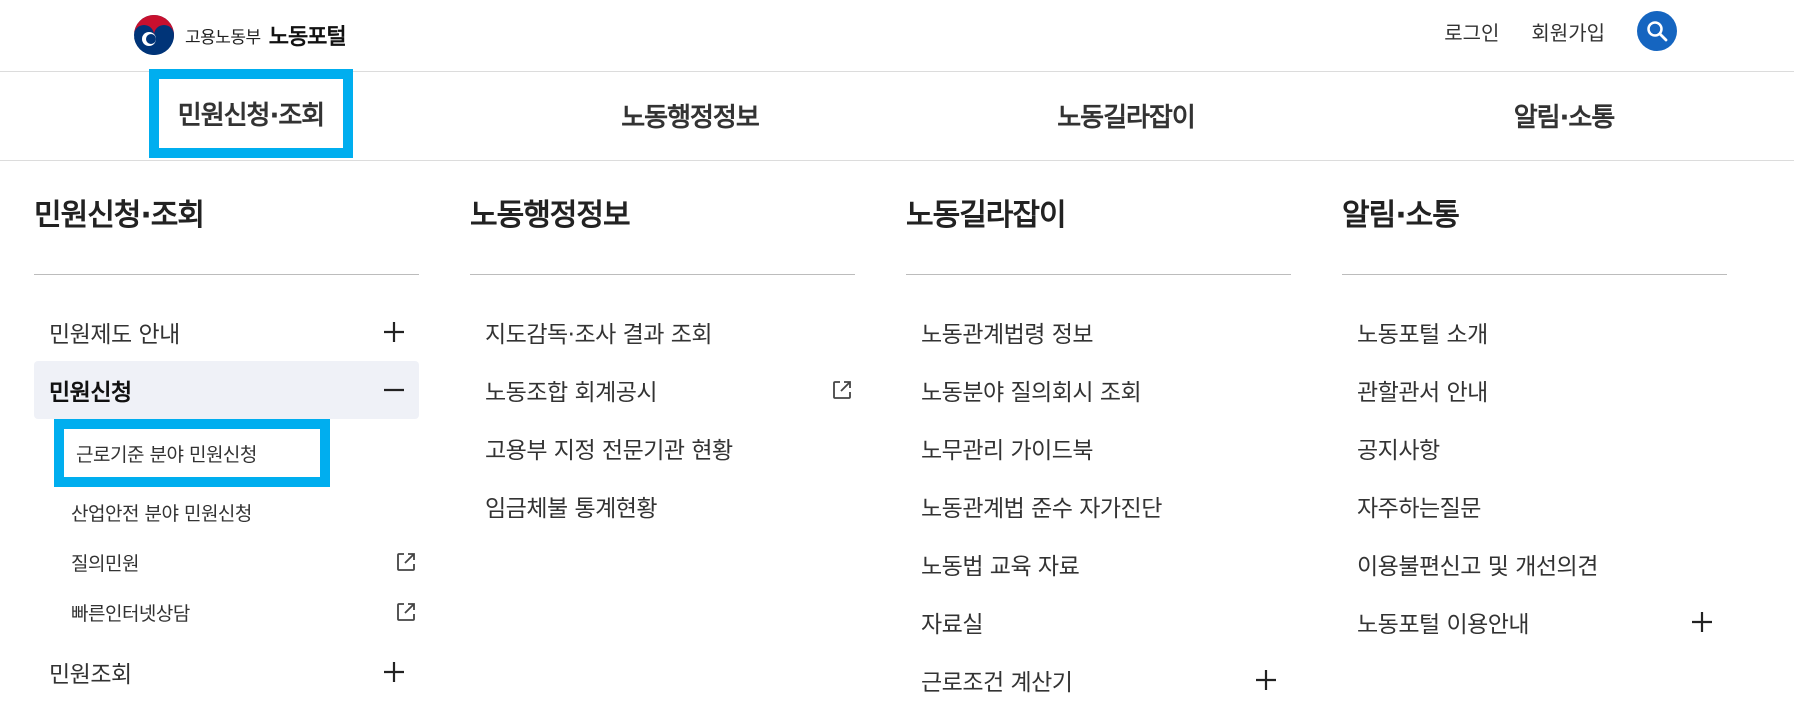  Describe the element at coordinates (1041, 509) in the screenshot. I see `menu-item-label: 노동관계법 준수 자가진단` at that location.